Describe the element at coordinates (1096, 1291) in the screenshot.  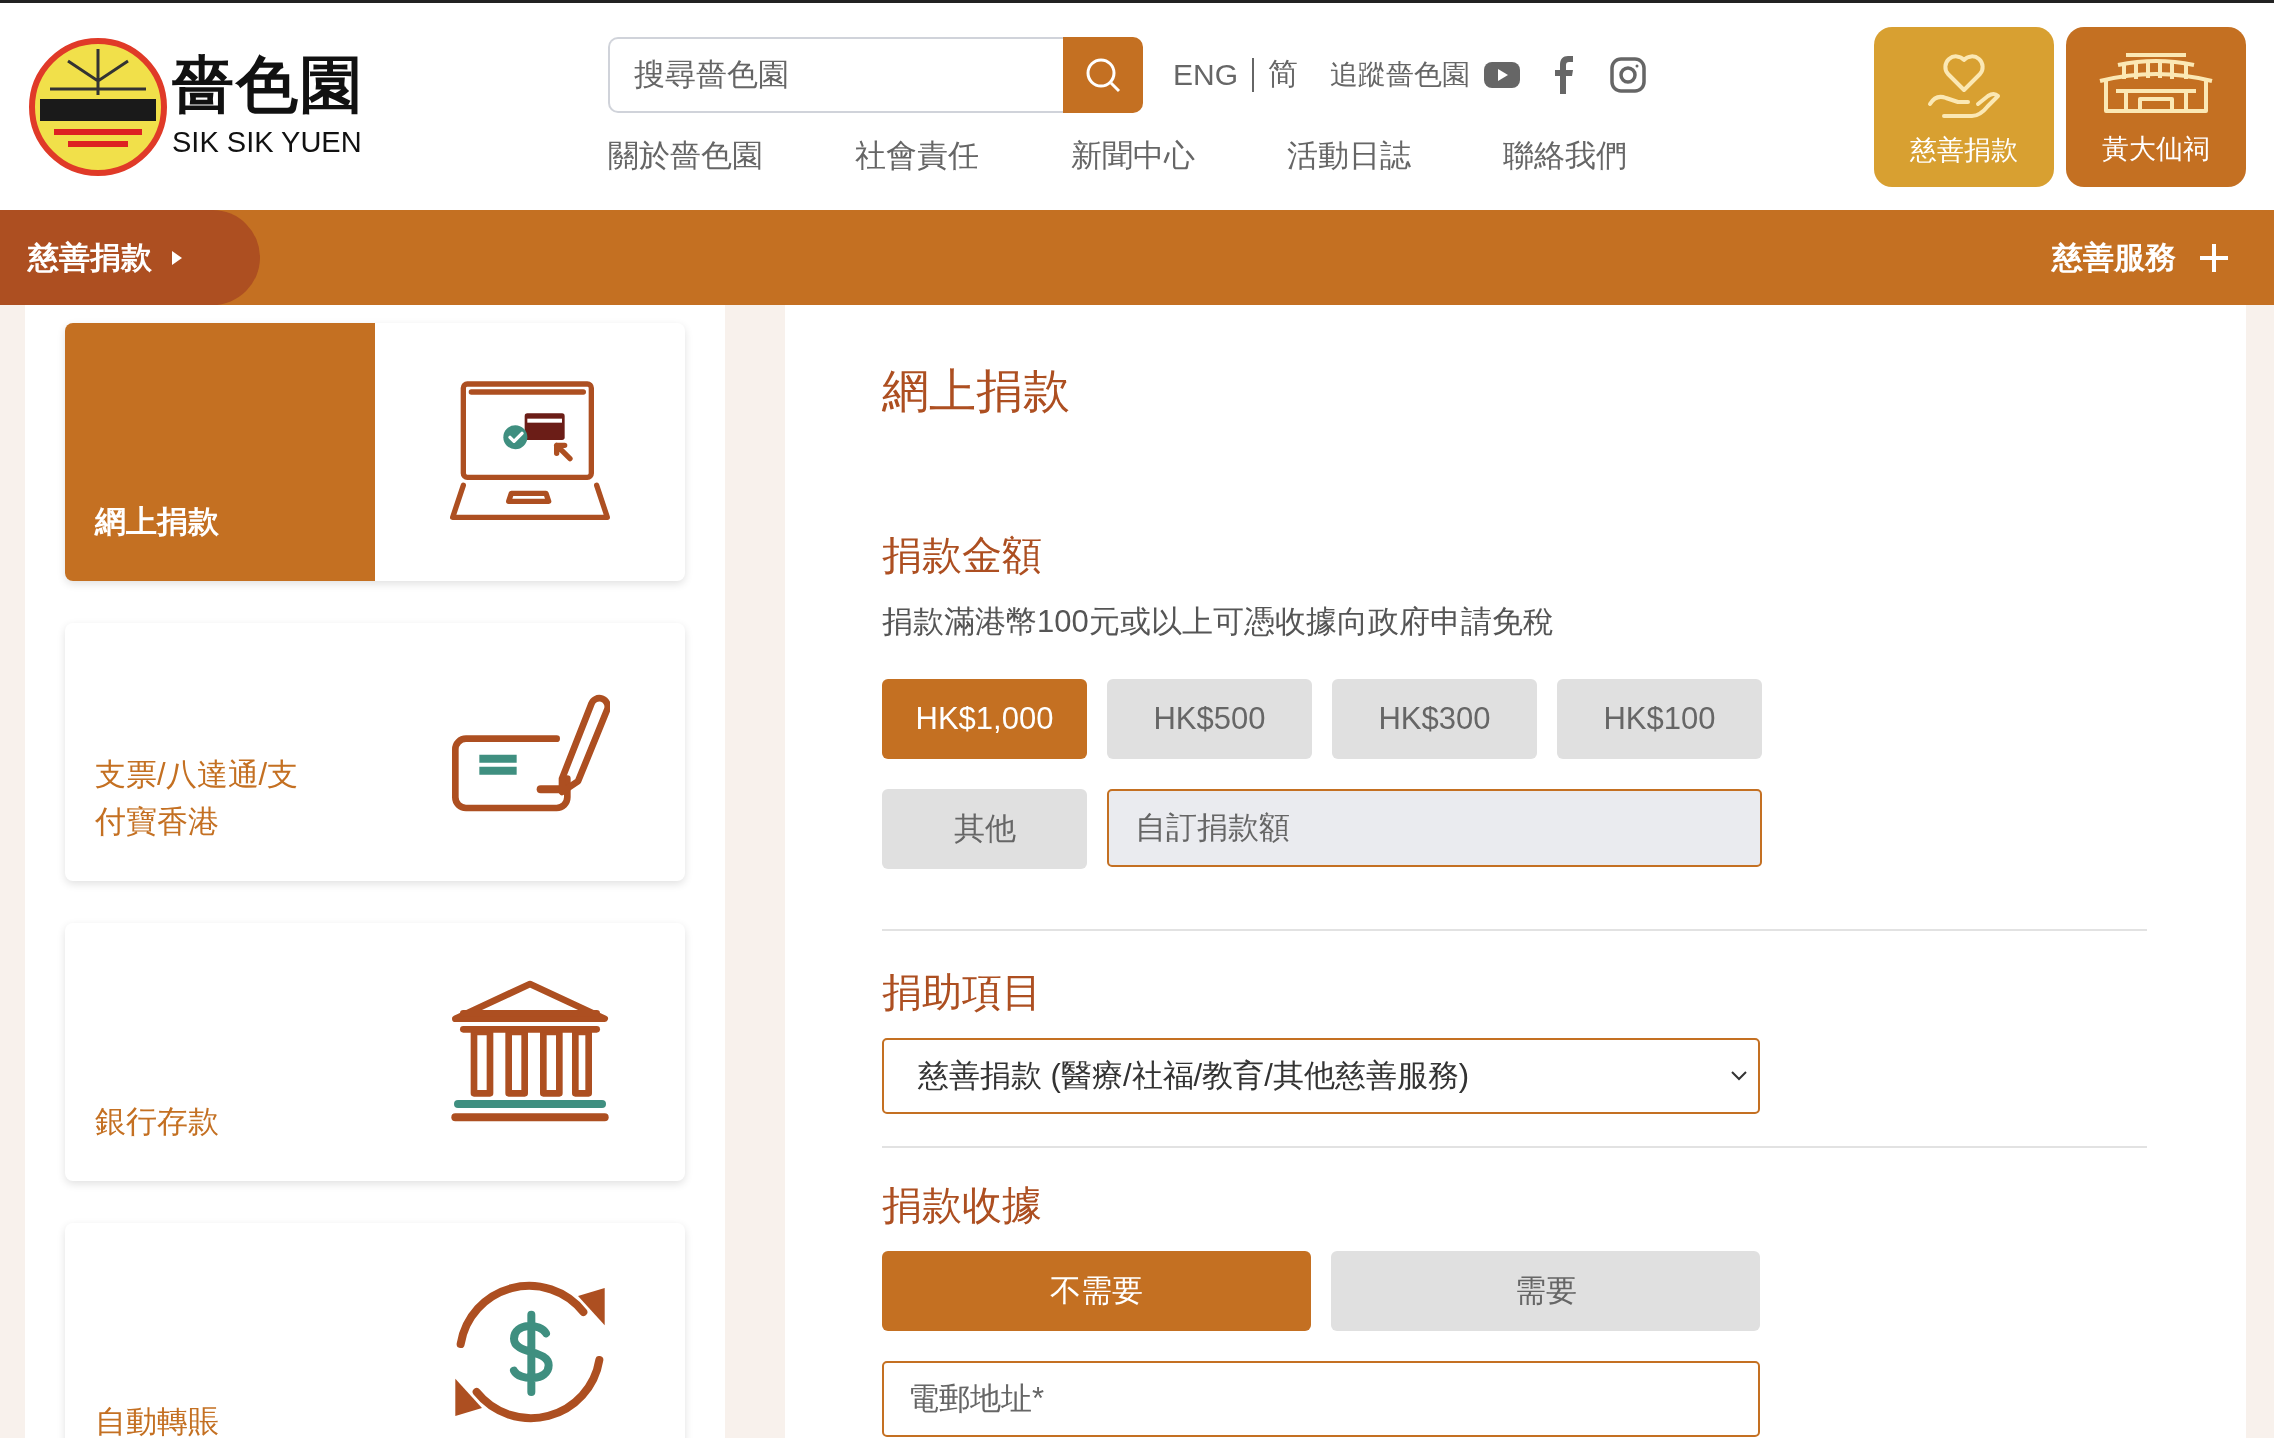
I see `receipt-option: 不需要` at that location.